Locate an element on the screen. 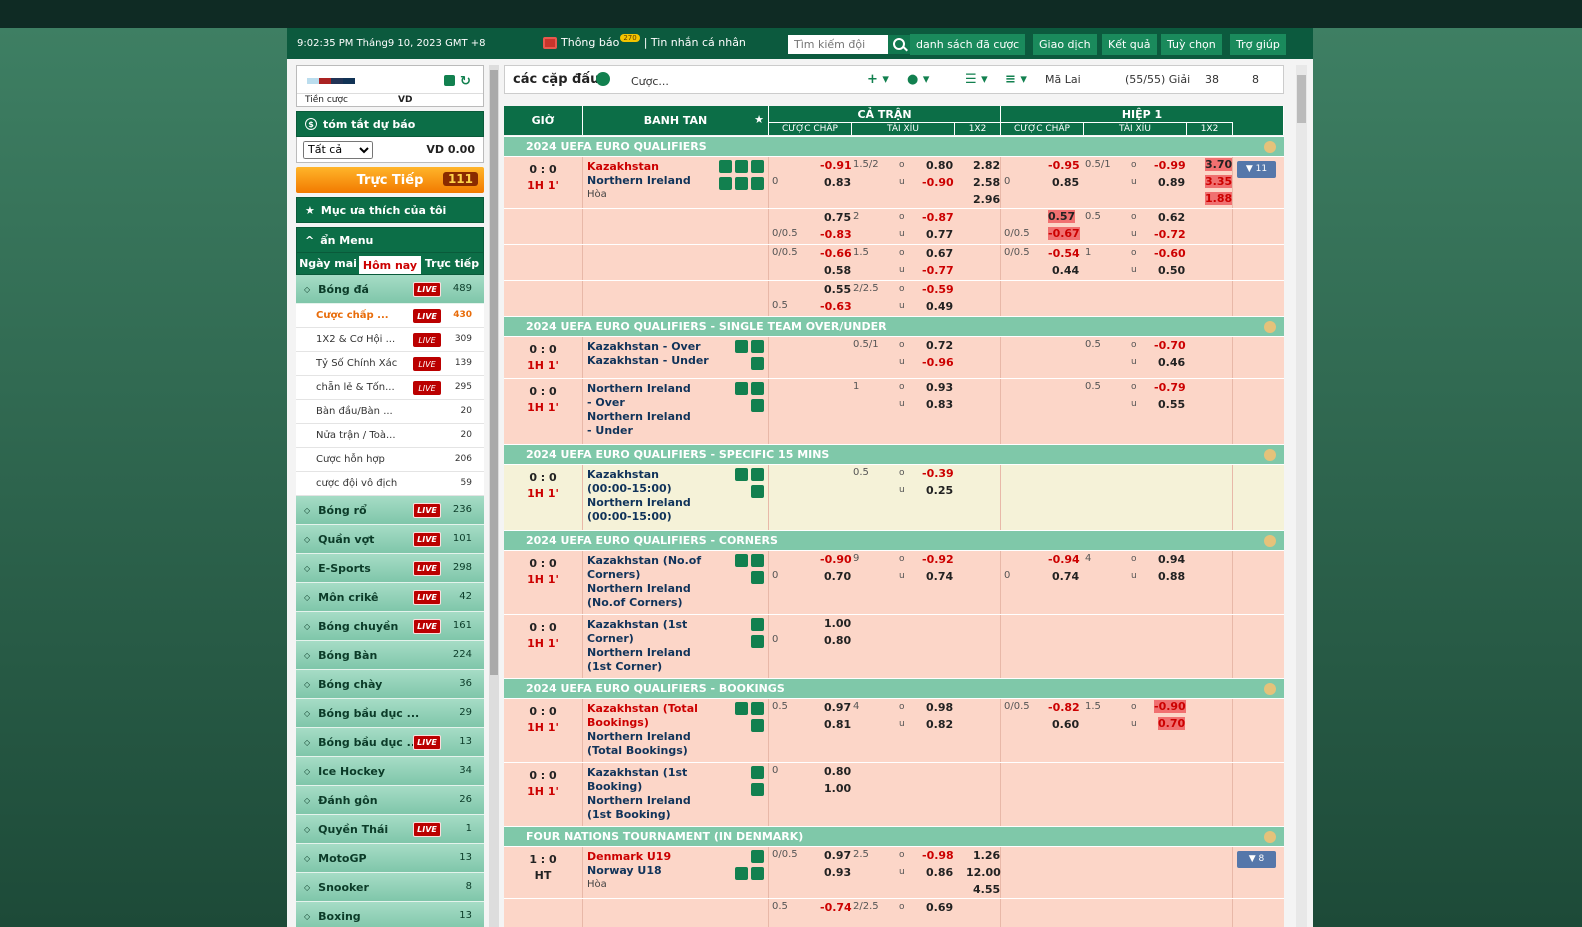 The width and height of the screenshot is (1582, 927). odds: 0.75 is located at coordinates (837, 217).